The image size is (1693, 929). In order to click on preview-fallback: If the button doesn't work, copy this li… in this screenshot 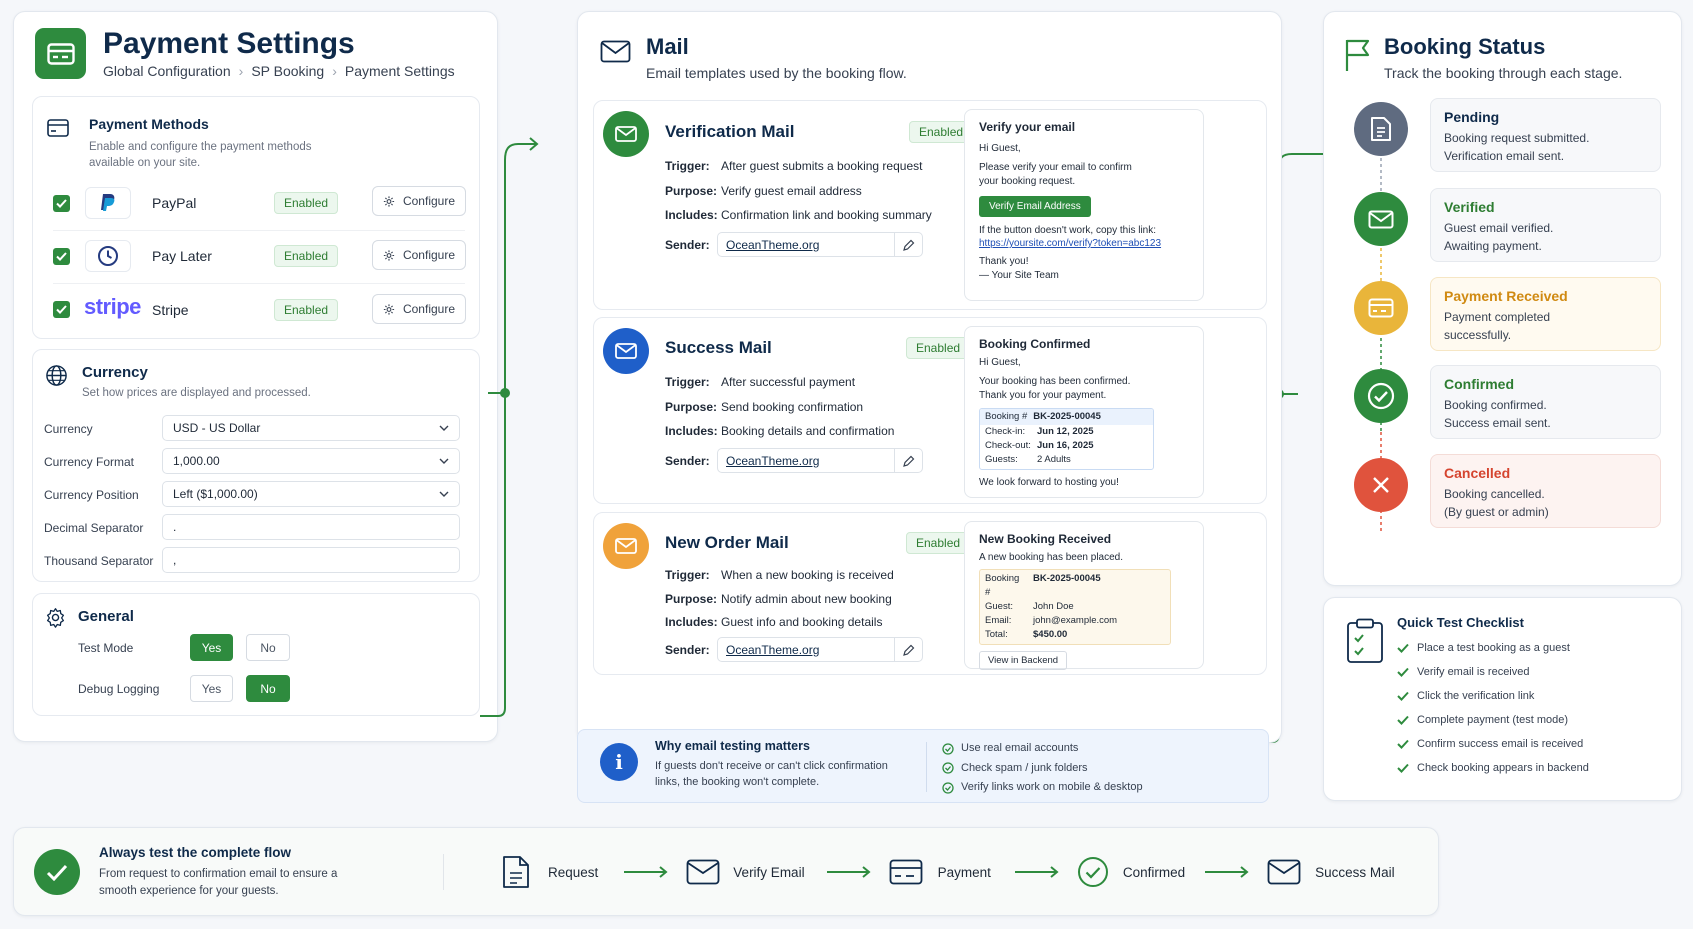, I will do `click(1068, 230)`.